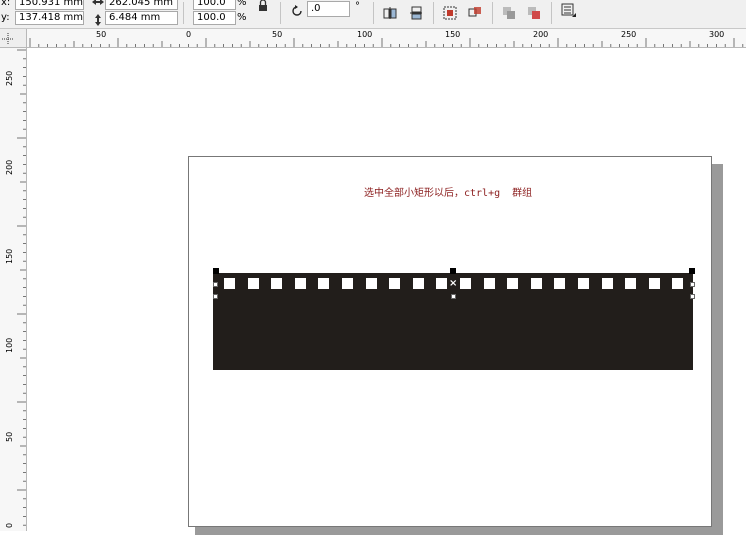 The image size is (746, 535). What do you see at coordinates (453, 296) in the screenshot?
I see `selection-handle-bottom-center` at bounding box center [453, 296].